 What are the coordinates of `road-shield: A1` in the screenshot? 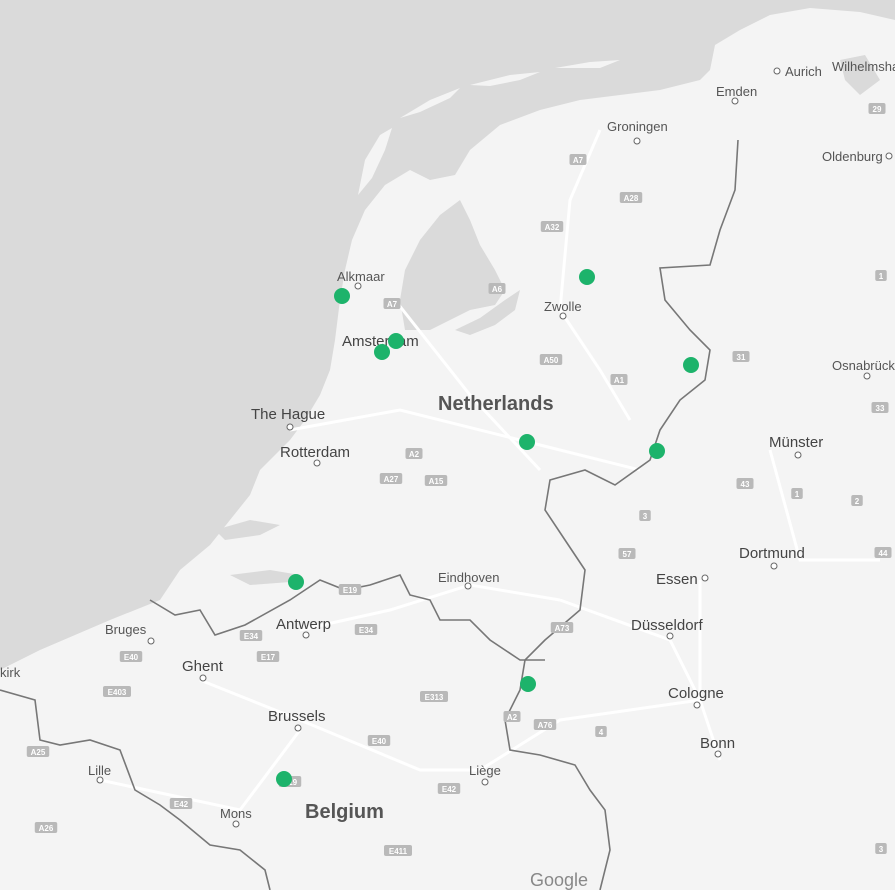 It's located at (619, 379).